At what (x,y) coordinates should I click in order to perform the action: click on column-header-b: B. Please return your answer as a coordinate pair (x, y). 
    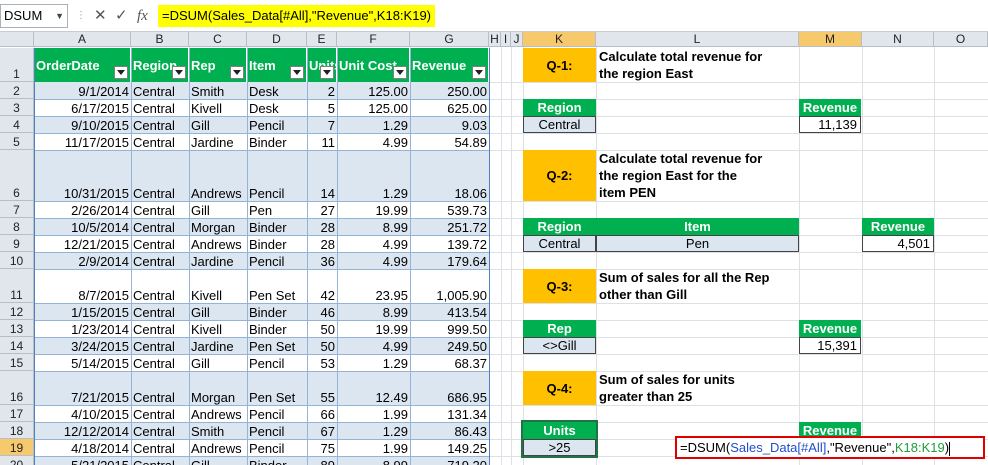
    Looking at the image, I should click on (160, 39).